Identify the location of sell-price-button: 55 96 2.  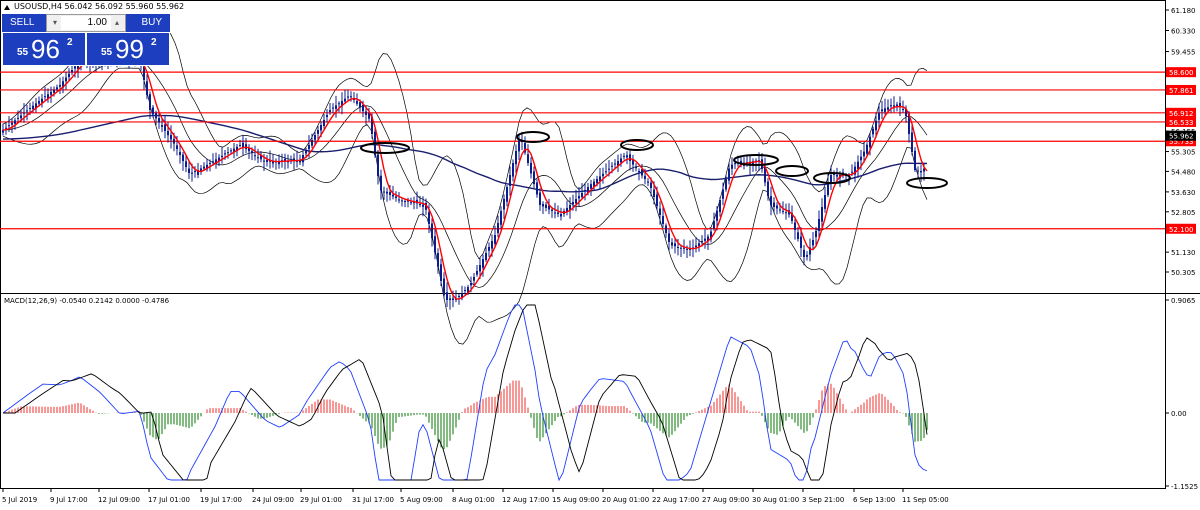
(44, 49).